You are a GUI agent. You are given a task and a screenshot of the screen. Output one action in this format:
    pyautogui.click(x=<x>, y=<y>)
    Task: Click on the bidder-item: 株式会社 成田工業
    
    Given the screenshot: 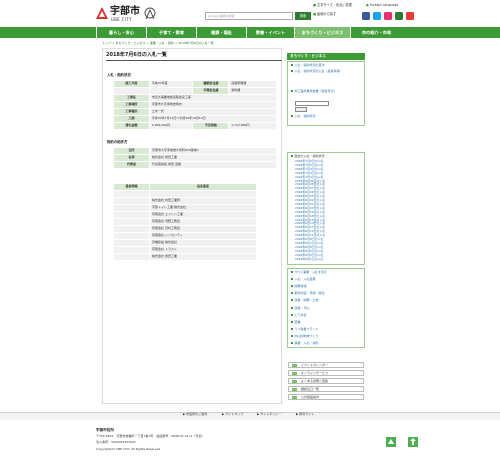 What is the action you would take?
    pyautogui.click(x=203, y=257)
    